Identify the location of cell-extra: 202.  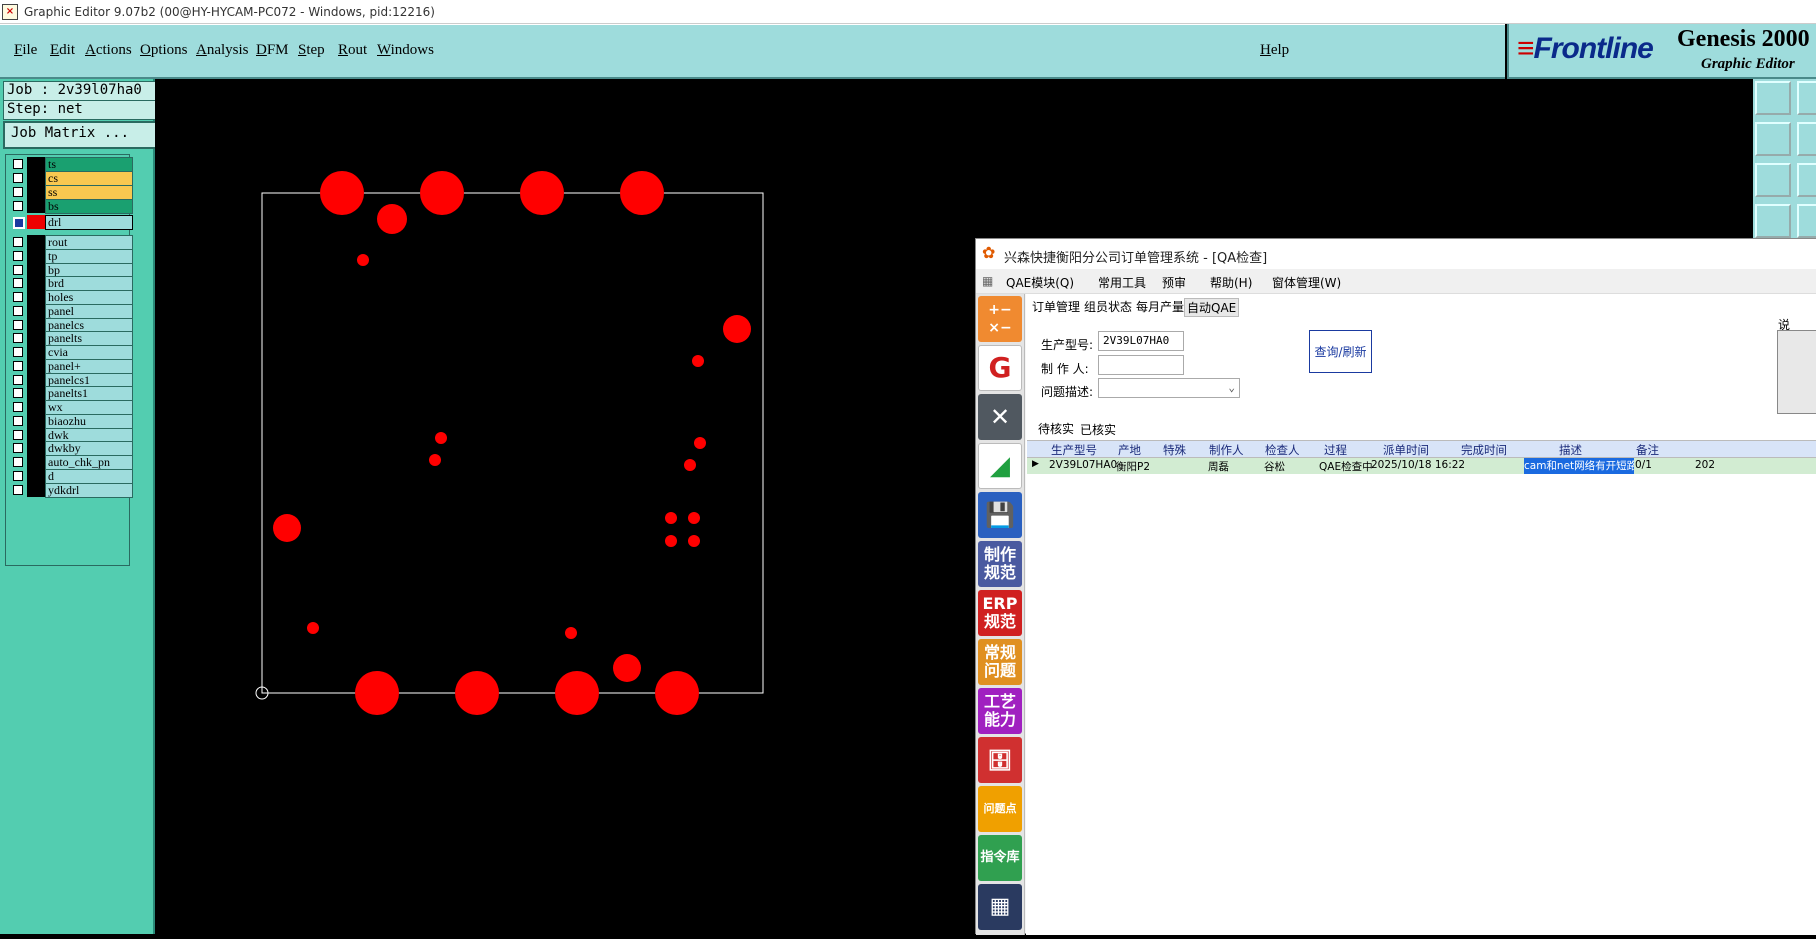
(1705, 465).